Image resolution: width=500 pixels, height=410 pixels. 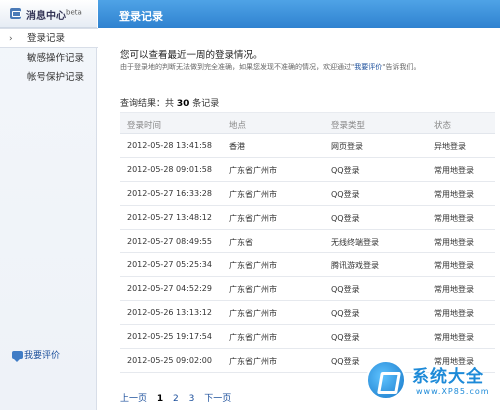 What do you see at coordinates (348, 126) in the screenshot?
I see `column-header-type: 登录类型` at bounding box center [348, 126].